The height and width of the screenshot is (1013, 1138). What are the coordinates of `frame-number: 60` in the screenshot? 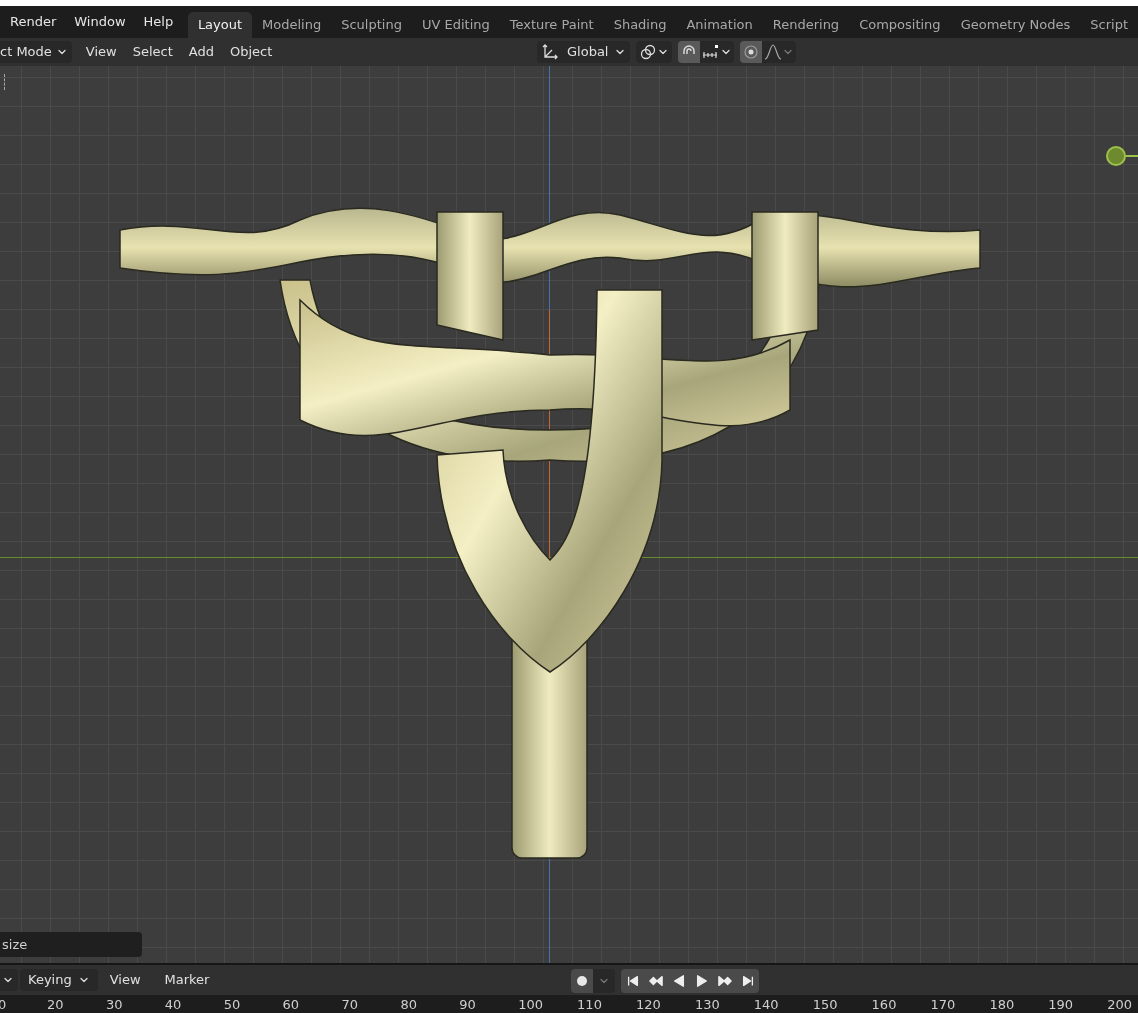 It's located at (291, 1005).